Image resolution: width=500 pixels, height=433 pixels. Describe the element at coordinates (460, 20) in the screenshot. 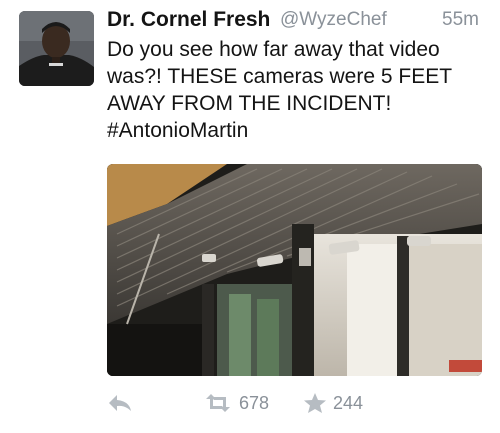

I see `timestamp: 55m` at that location.